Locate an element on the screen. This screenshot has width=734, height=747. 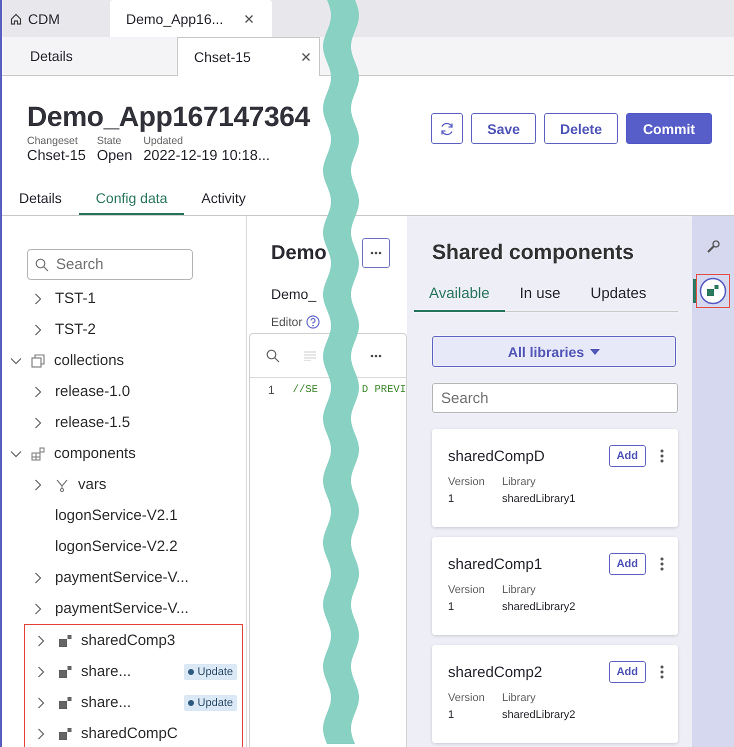
component-name: sharedComp2 is located at coordinates (496, 672).